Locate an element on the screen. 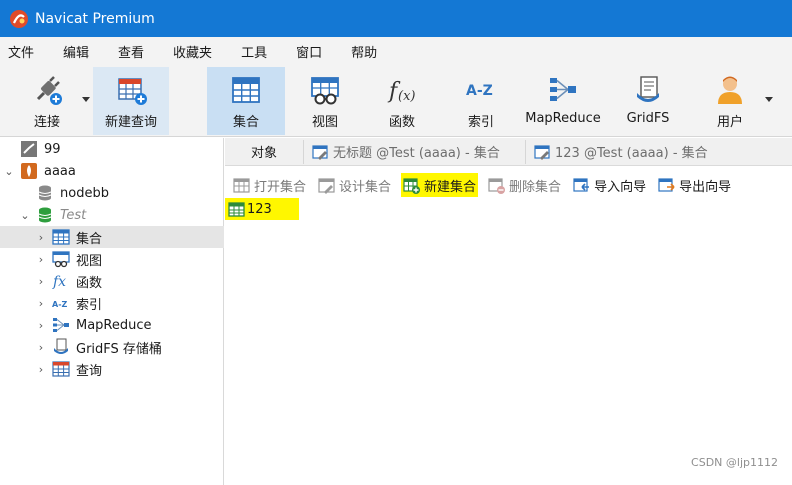 The image size is (792, 485). open-collection-label: 打开集合 is located at coordinates (280, 187).